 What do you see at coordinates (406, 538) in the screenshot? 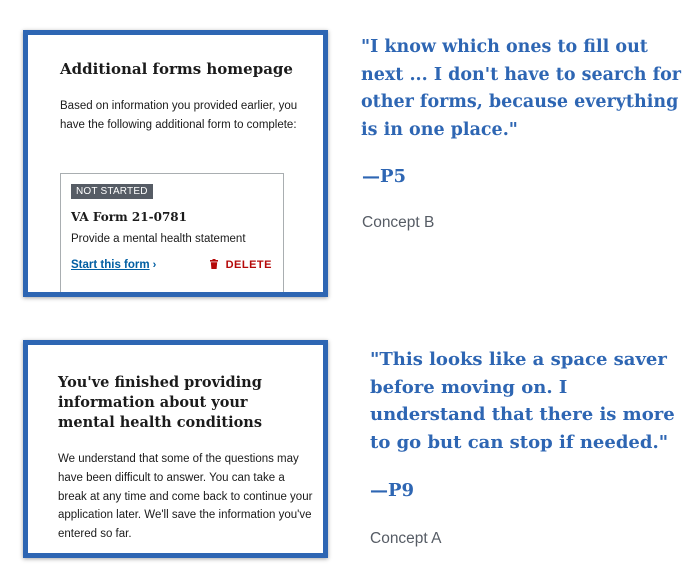
I see `concept-label: Concept A` at bounding box center [406, 538].